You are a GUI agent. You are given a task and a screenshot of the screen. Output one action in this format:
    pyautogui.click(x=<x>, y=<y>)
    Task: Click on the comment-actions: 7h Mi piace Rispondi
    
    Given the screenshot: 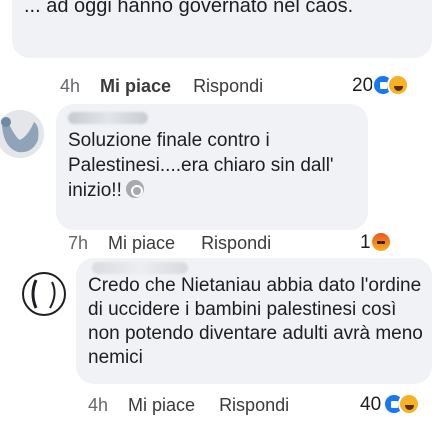 What is the action you would take?
    pyautogui.click(x=169, y=243)
    